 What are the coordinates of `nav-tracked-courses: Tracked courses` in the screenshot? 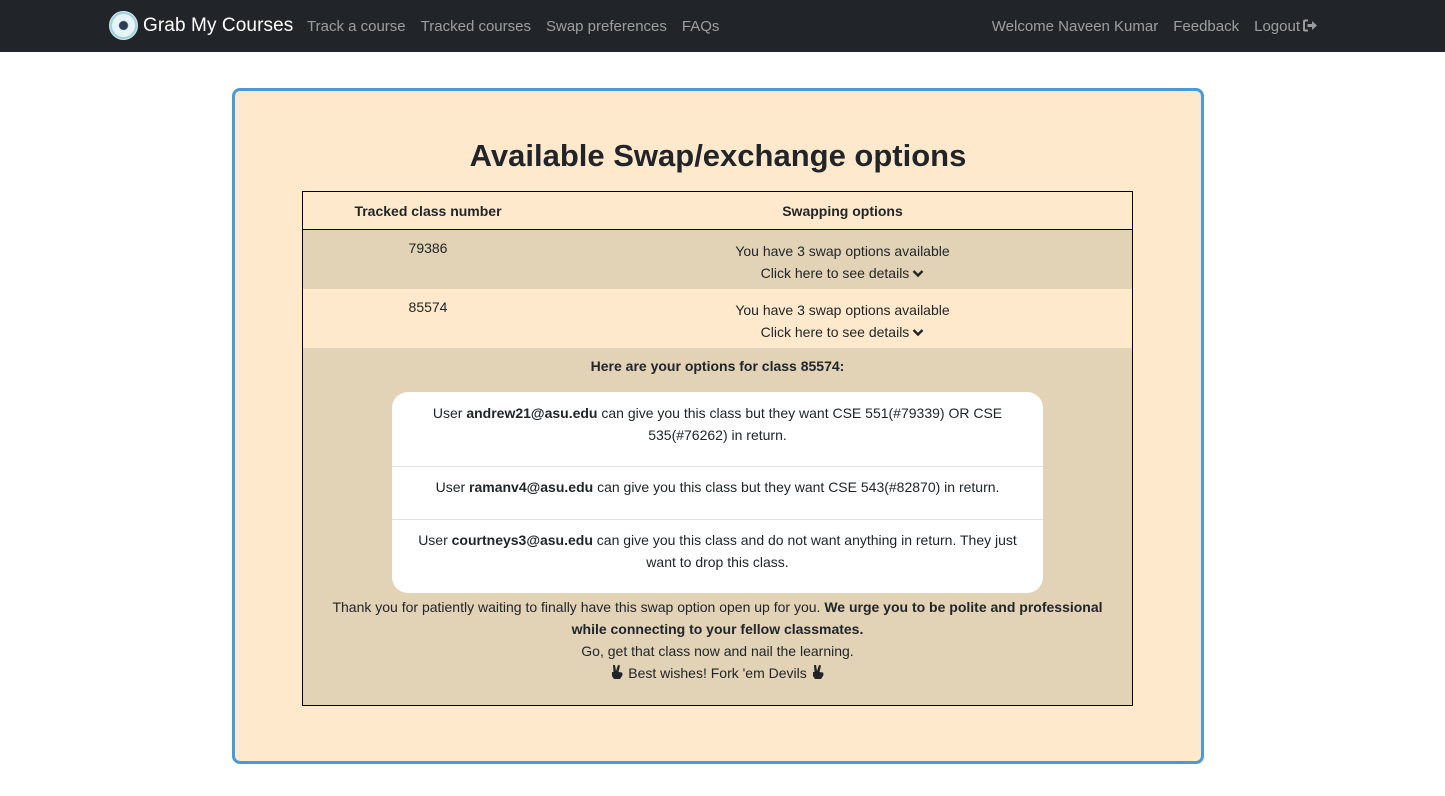 It's located at (476, 26).